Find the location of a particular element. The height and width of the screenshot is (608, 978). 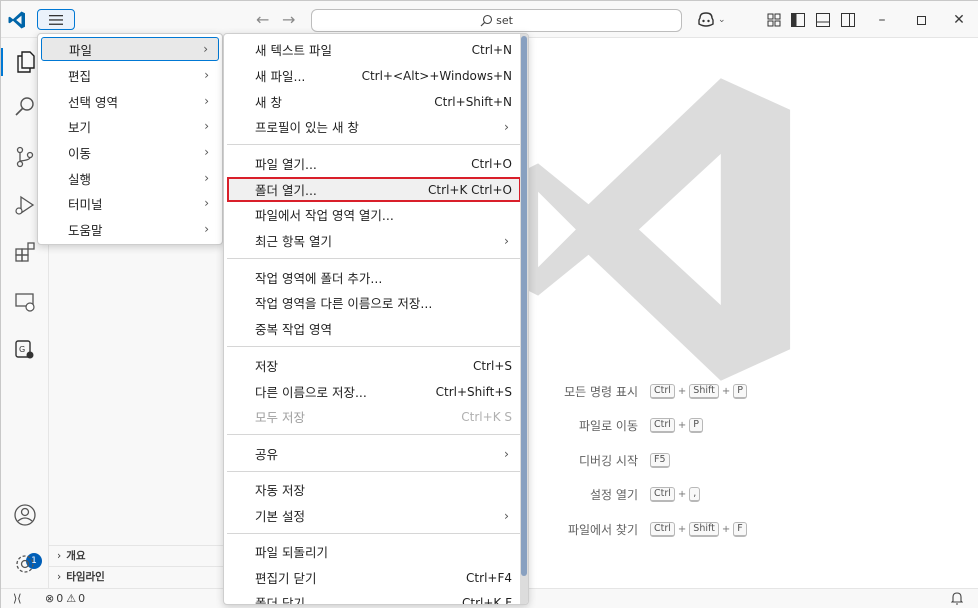

shortcut-row: 파일에서 찾기 Ctrl + Shift + F is located at coordinates (654, 529).